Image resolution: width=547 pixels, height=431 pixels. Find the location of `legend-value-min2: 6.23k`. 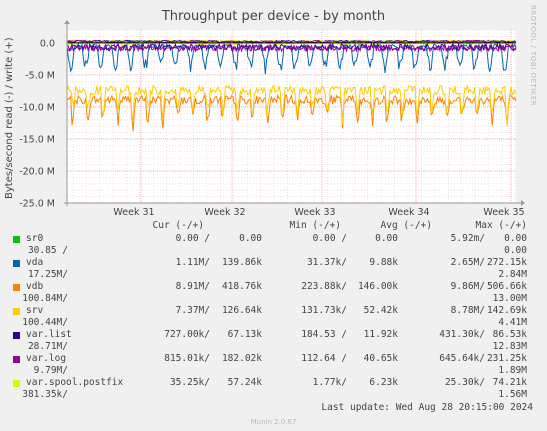

legend-value-min2: 6.23k is located at coordinates (383, 382).